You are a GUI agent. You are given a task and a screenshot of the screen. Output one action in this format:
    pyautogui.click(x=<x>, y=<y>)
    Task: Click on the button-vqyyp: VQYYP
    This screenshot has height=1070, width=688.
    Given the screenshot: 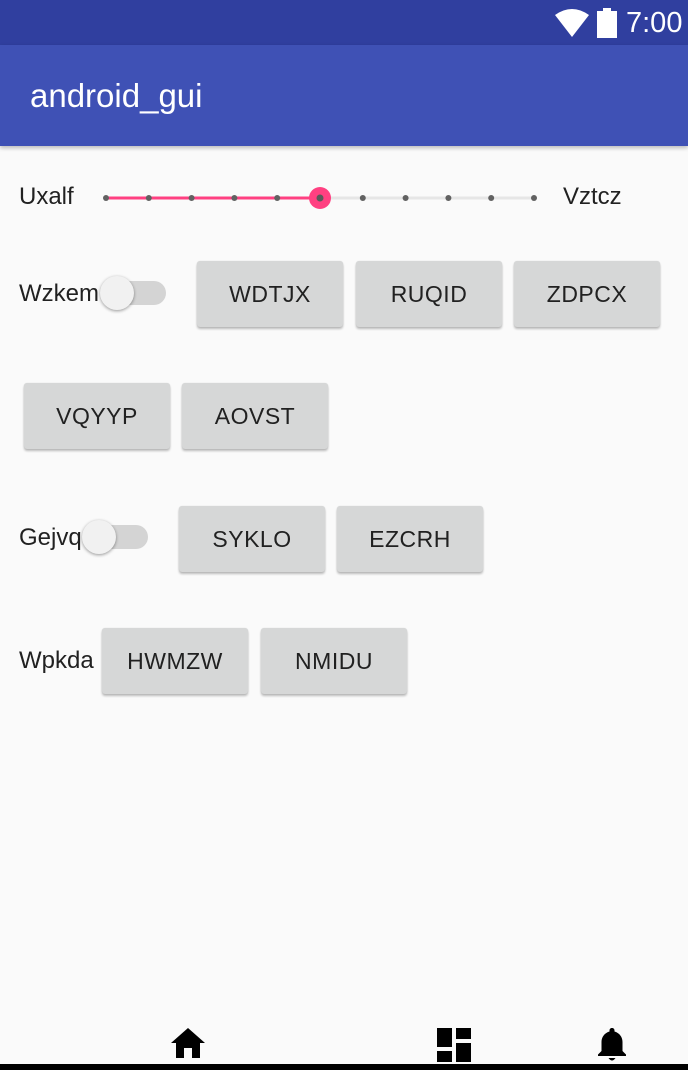 What is the action you would take?
    pyautogui.click(x=97, y=416)
    